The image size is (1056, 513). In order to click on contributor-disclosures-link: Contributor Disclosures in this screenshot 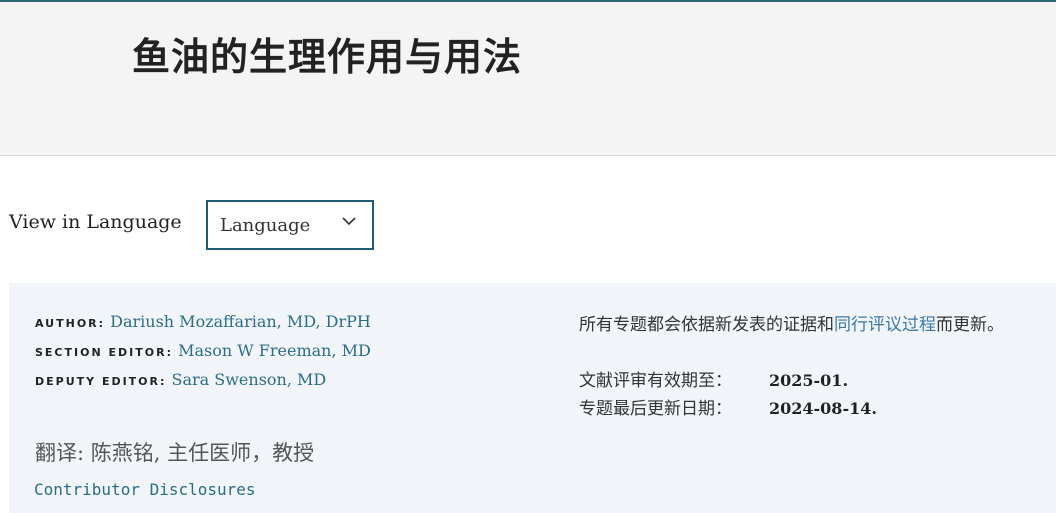, I will do `click(145, 489)`.